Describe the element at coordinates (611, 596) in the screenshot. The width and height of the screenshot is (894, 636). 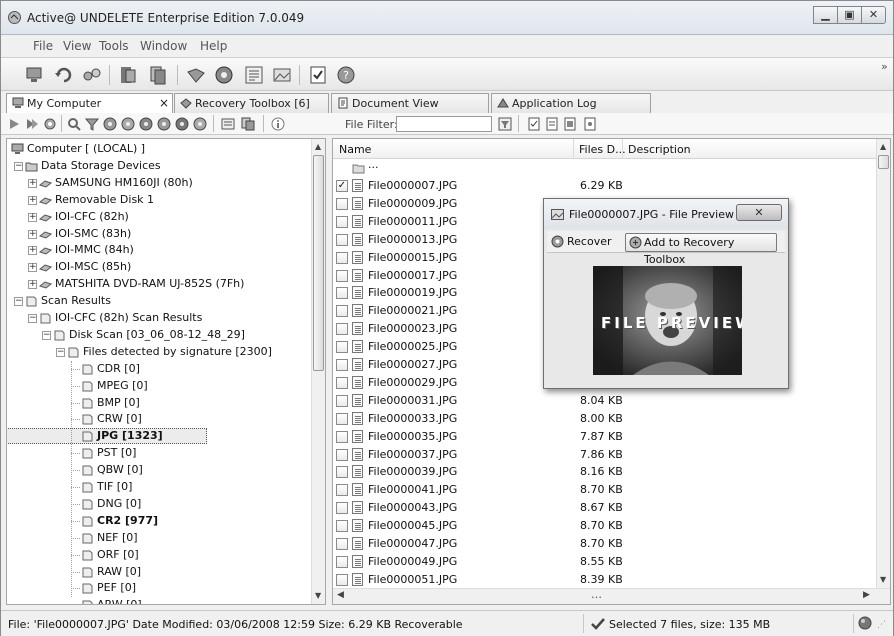
I see `list-horizontal-scrollbar: ◀ … ▶` at that location.